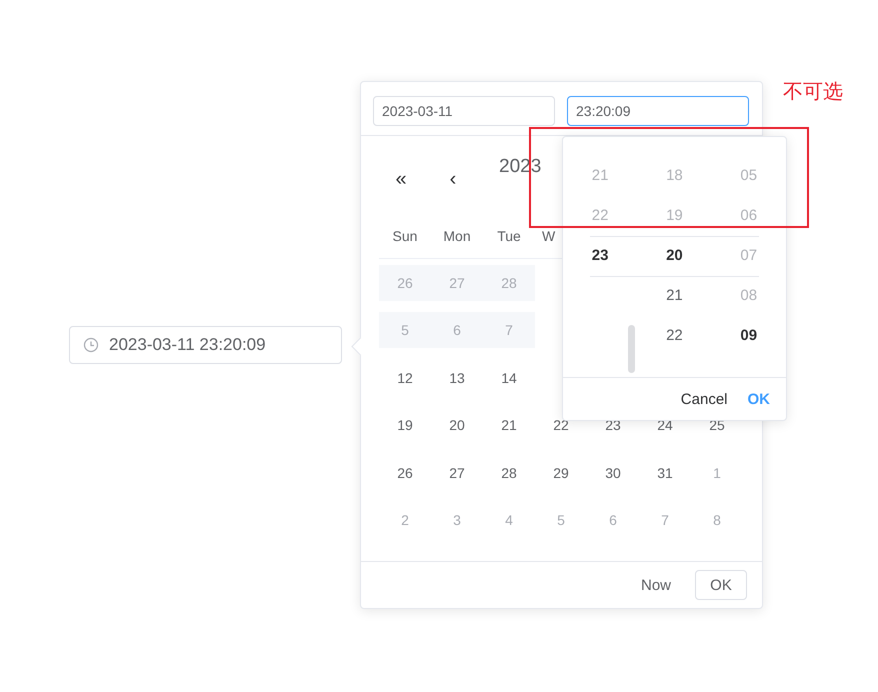  What do you see at coordinates (509, 236) in the screenshot?
I see `weekday-label: Tue` at bounding box center [509, 236].